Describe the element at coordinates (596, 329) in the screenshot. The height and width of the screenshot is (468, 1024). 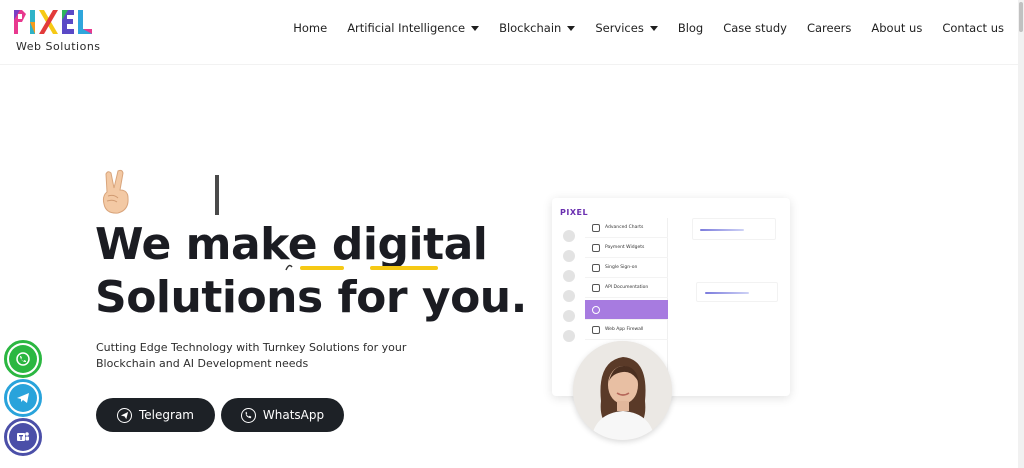
I see `firewall-icon` at that location.